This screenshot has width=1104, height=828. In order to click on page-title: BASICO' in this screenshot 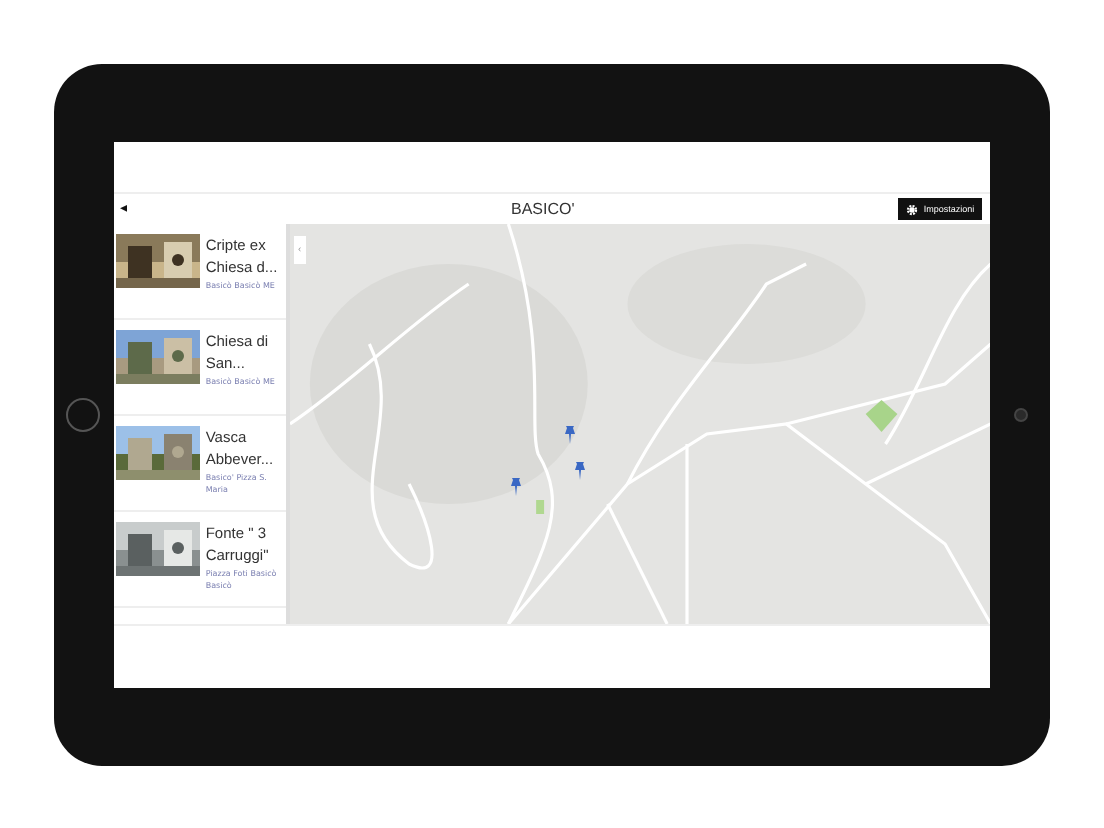, I will do `click(542, 209)`.